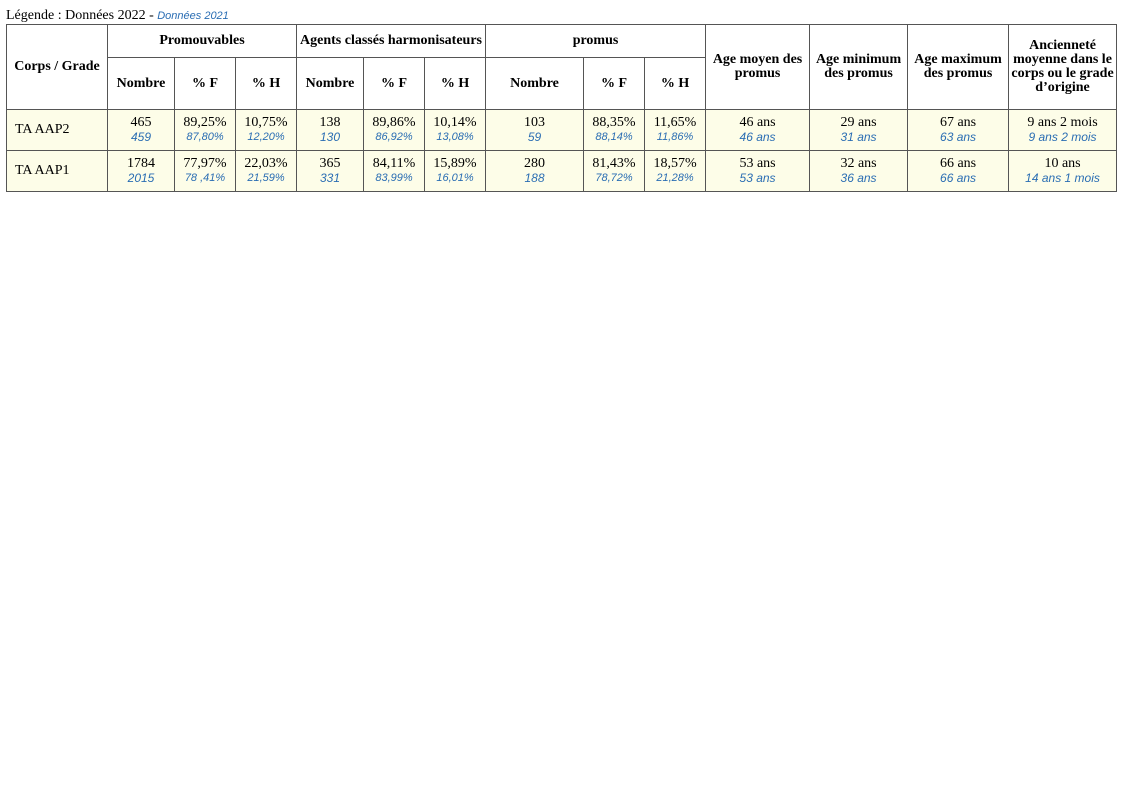 This screenshot has height=794, width=1123. What do you see at coordinates (193, 16) in the screenshot?
I see `legend-2021-text: Données 2021` at bounding box center [193, 16].